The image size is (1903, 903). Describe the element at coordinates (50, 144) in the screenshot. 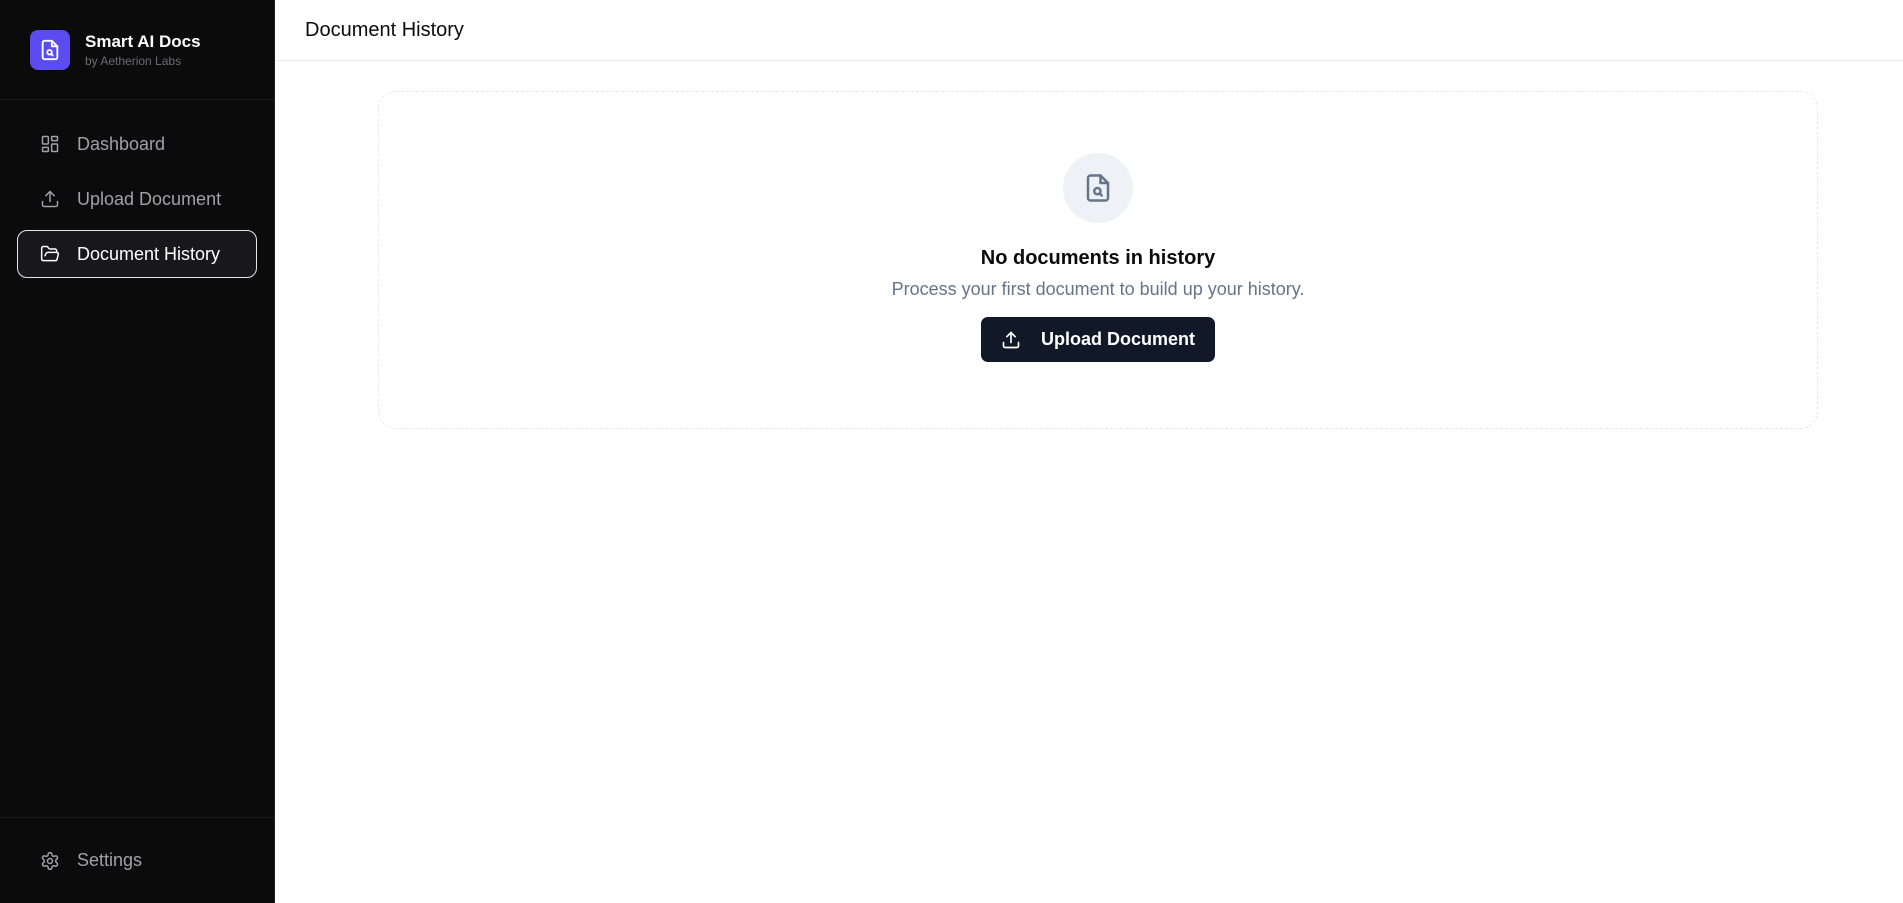

I see `dashboard-grid-icon` at that location.